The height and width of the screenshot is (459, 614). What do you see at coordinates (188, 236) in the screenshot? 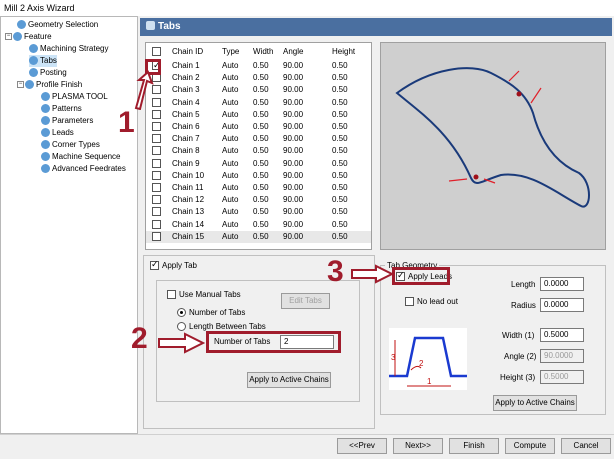
I see `table-cell: Chain 15` at bounding box center [188, 236].